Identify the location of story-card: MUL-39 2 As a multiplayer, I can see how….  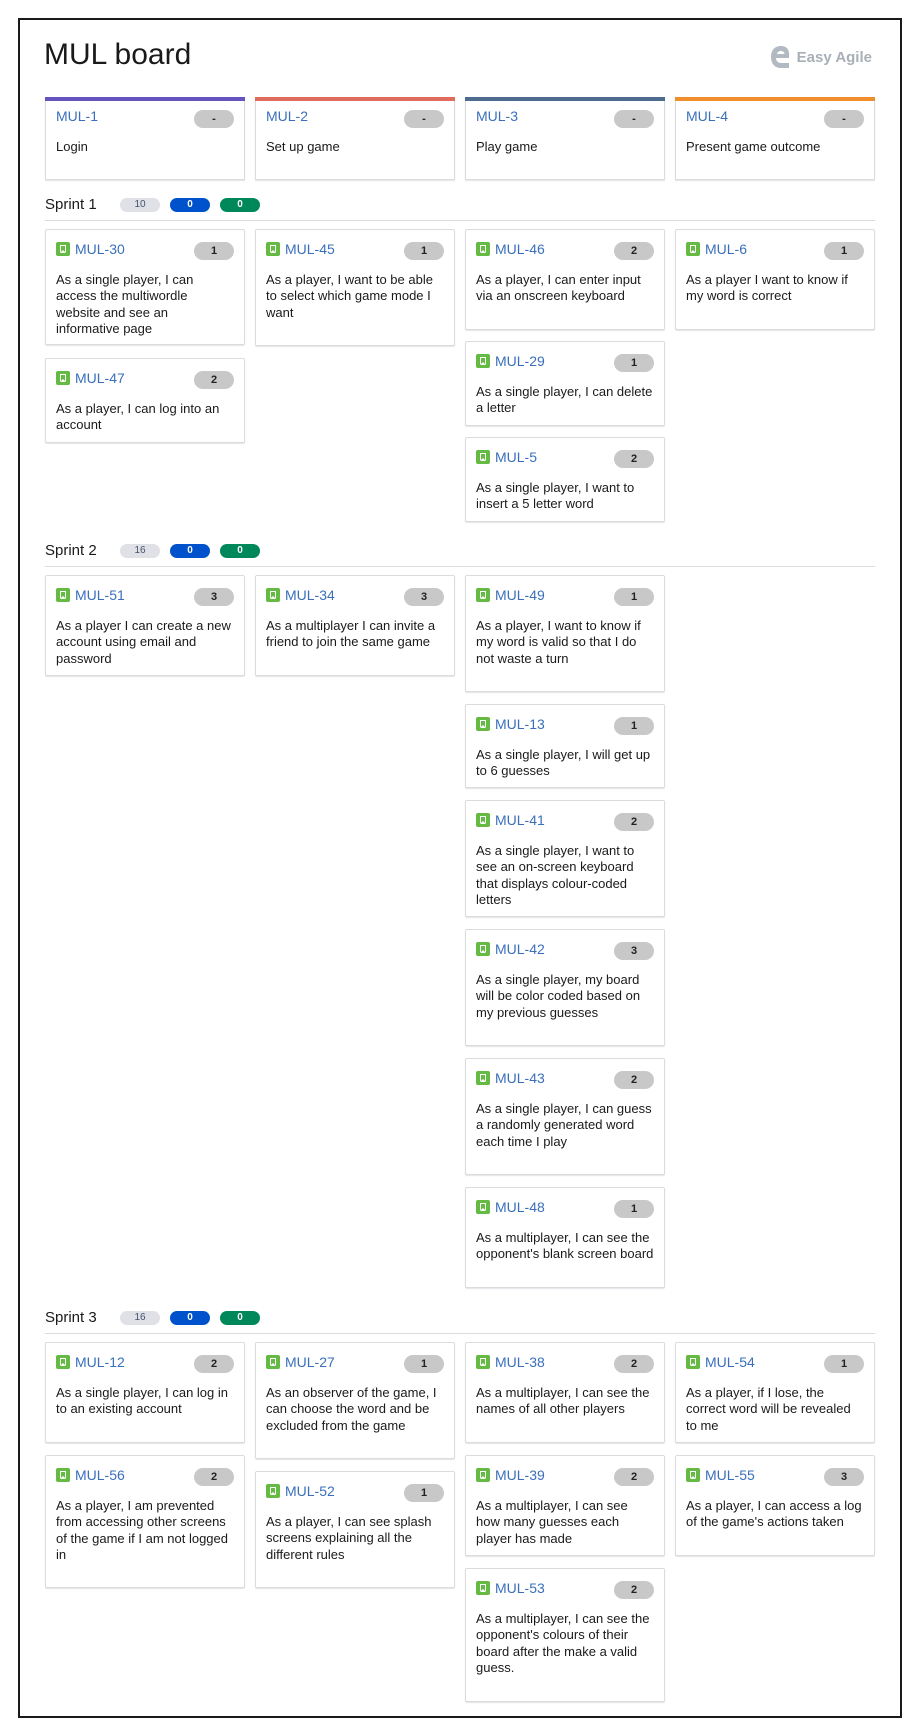
(565, 1505).